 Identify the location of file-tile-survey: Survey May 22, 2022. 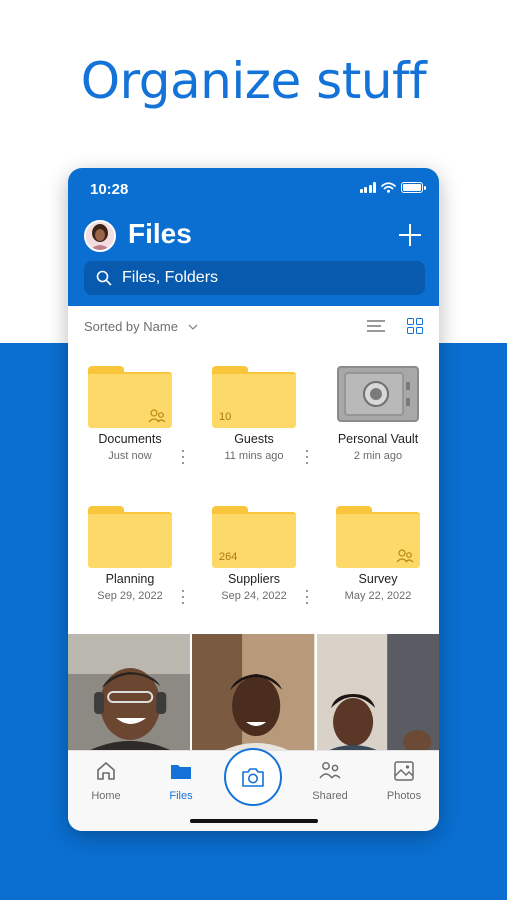
(377, 555).